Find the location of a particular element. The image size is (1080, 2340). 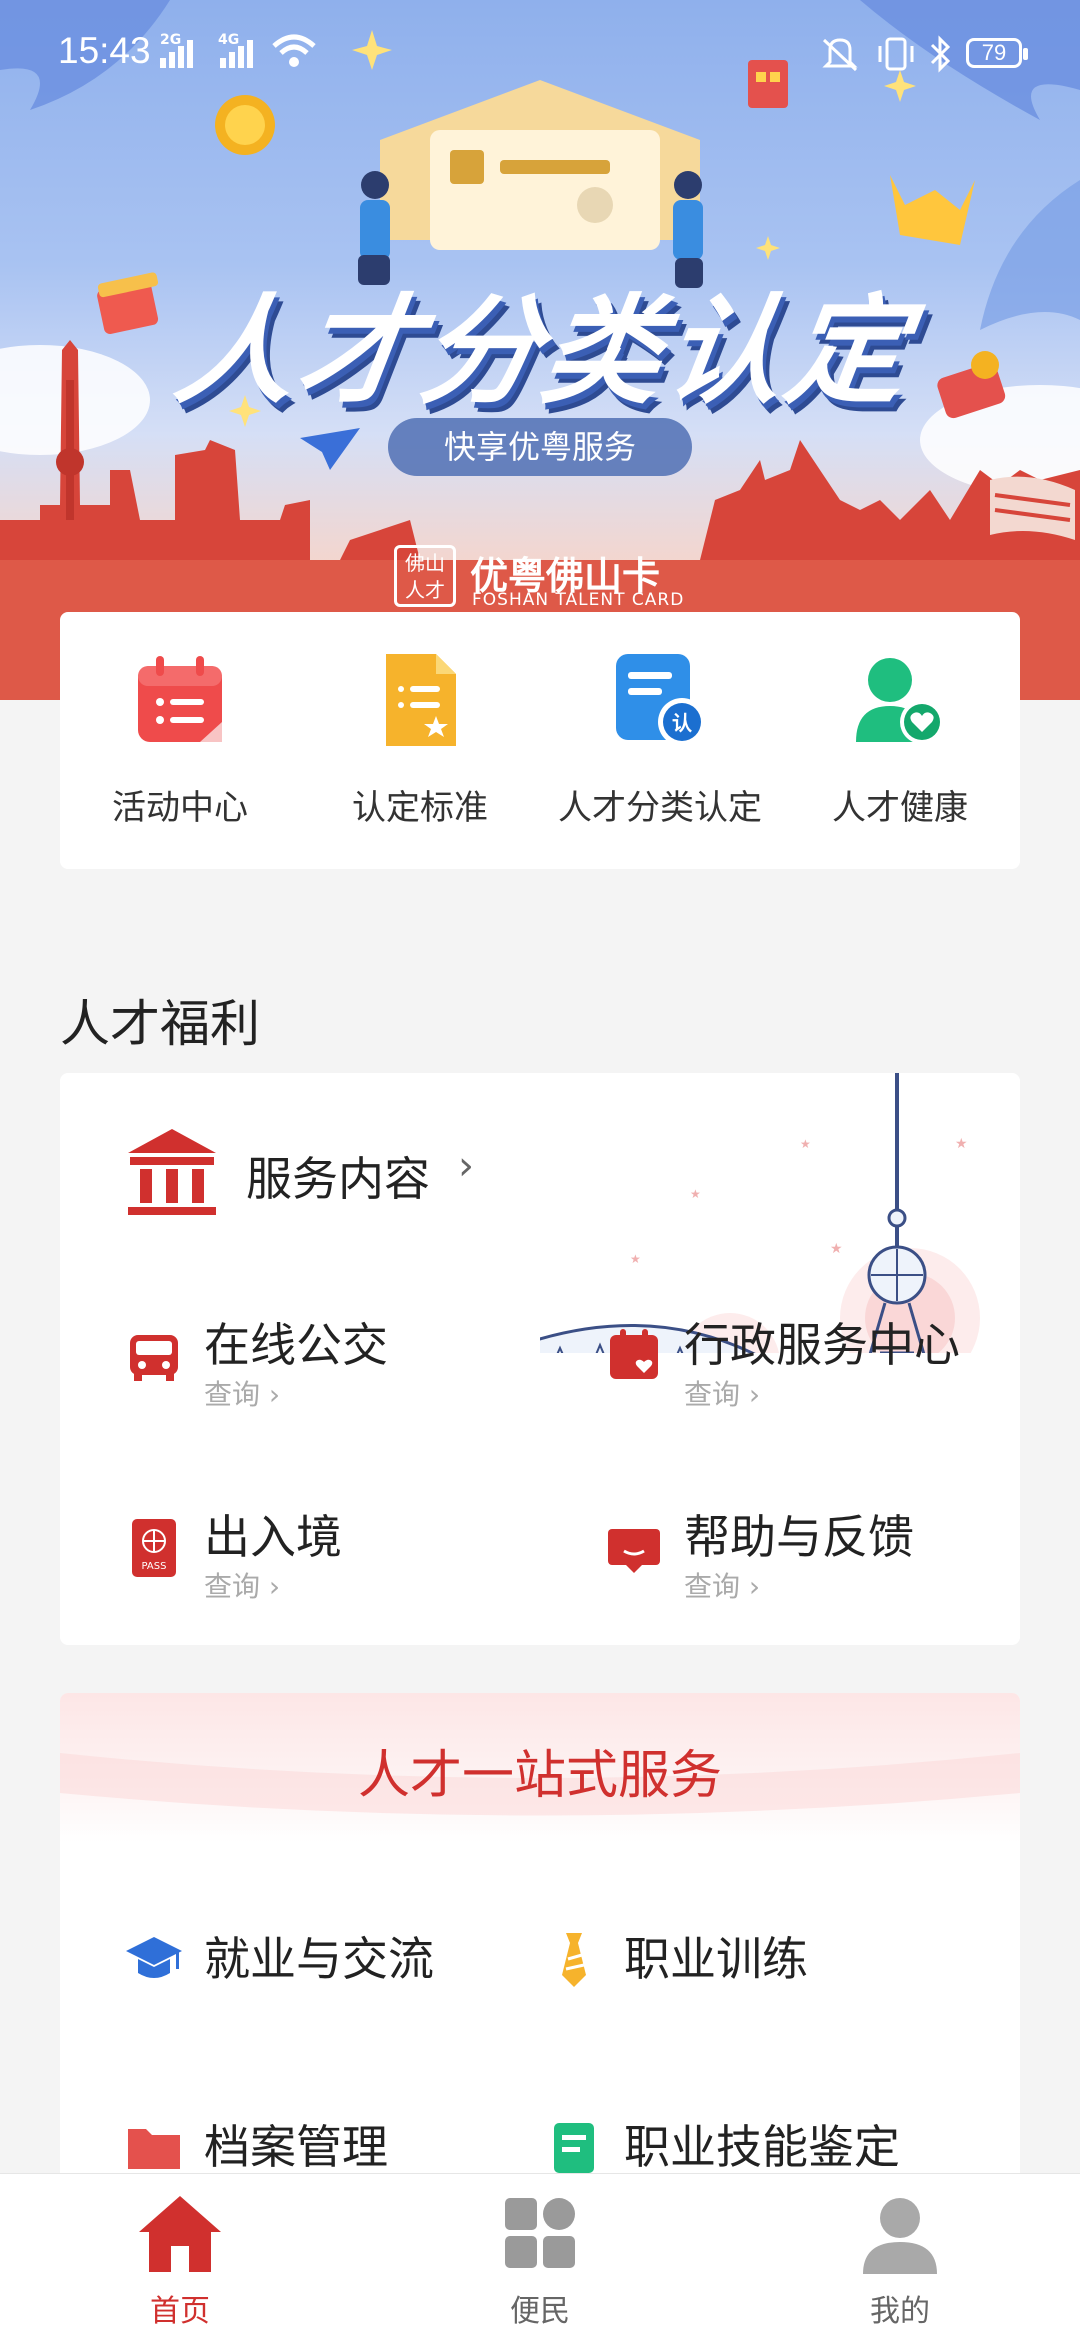

bus-icon is located at coordinates (154, 1358).